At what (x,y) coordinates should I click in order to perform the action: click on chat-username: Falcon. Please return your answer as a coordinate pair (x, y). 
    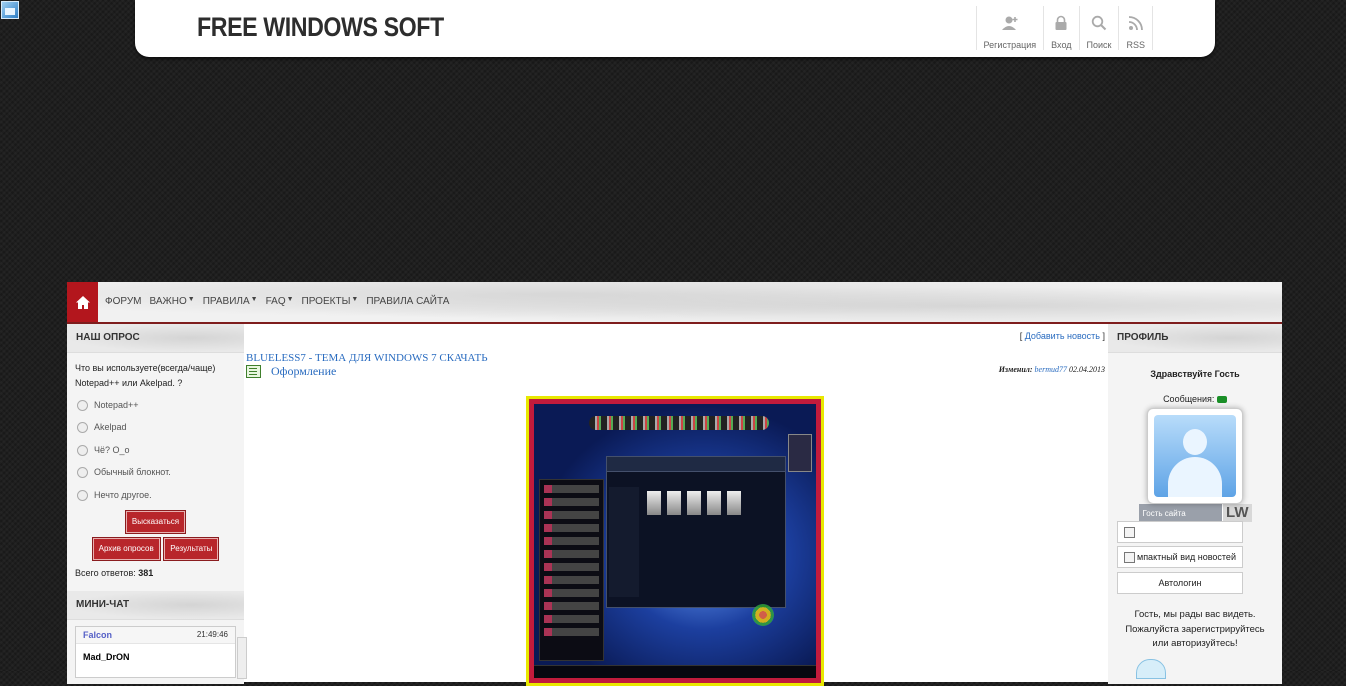
    Looking at the image, I should click on (97, 635).